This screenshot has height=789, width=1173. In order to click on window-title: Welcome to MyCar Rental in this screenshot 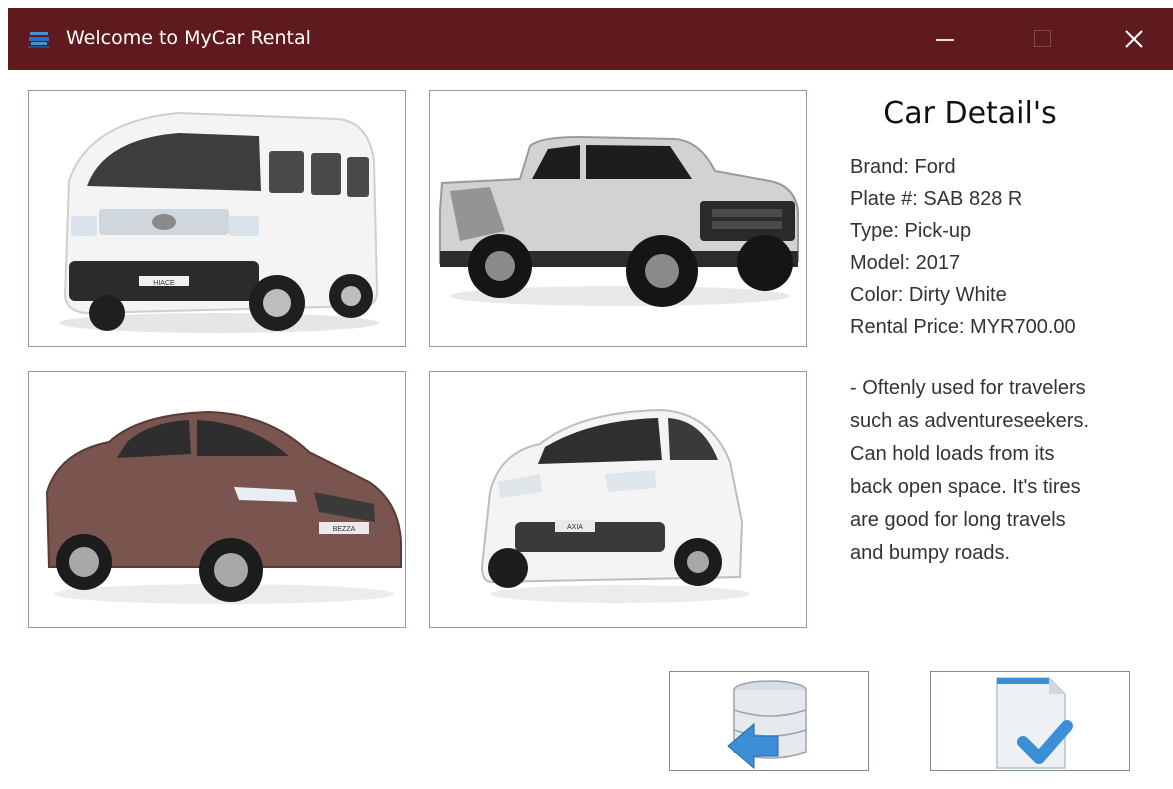, I will do `click(188, 38)`.